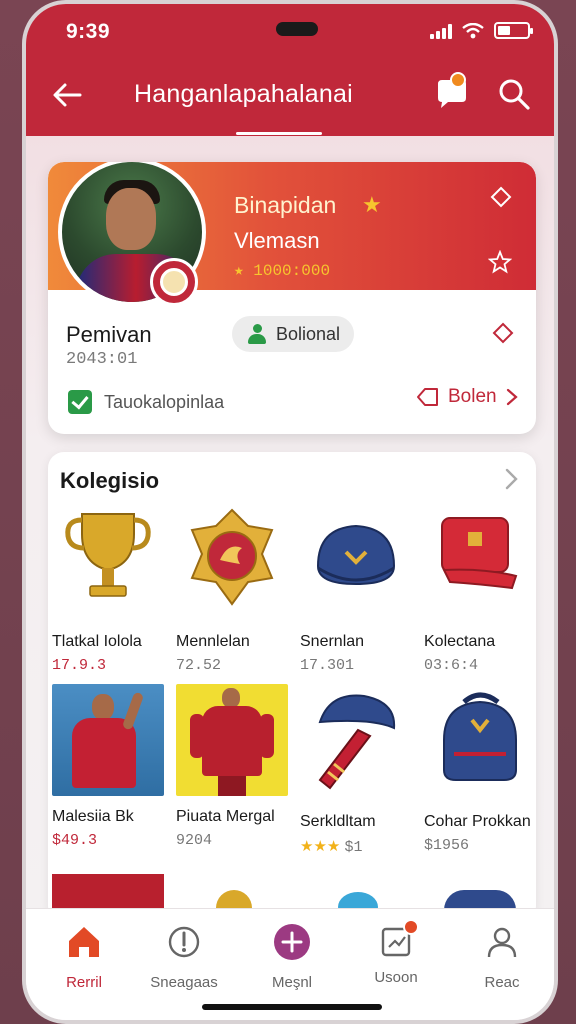 This screenshot has width=576, height=1024. What do you see at coordinates (451, 665) in the screenshot?
I see `item-value: 03:6:4` at bounding box center [451, 665].